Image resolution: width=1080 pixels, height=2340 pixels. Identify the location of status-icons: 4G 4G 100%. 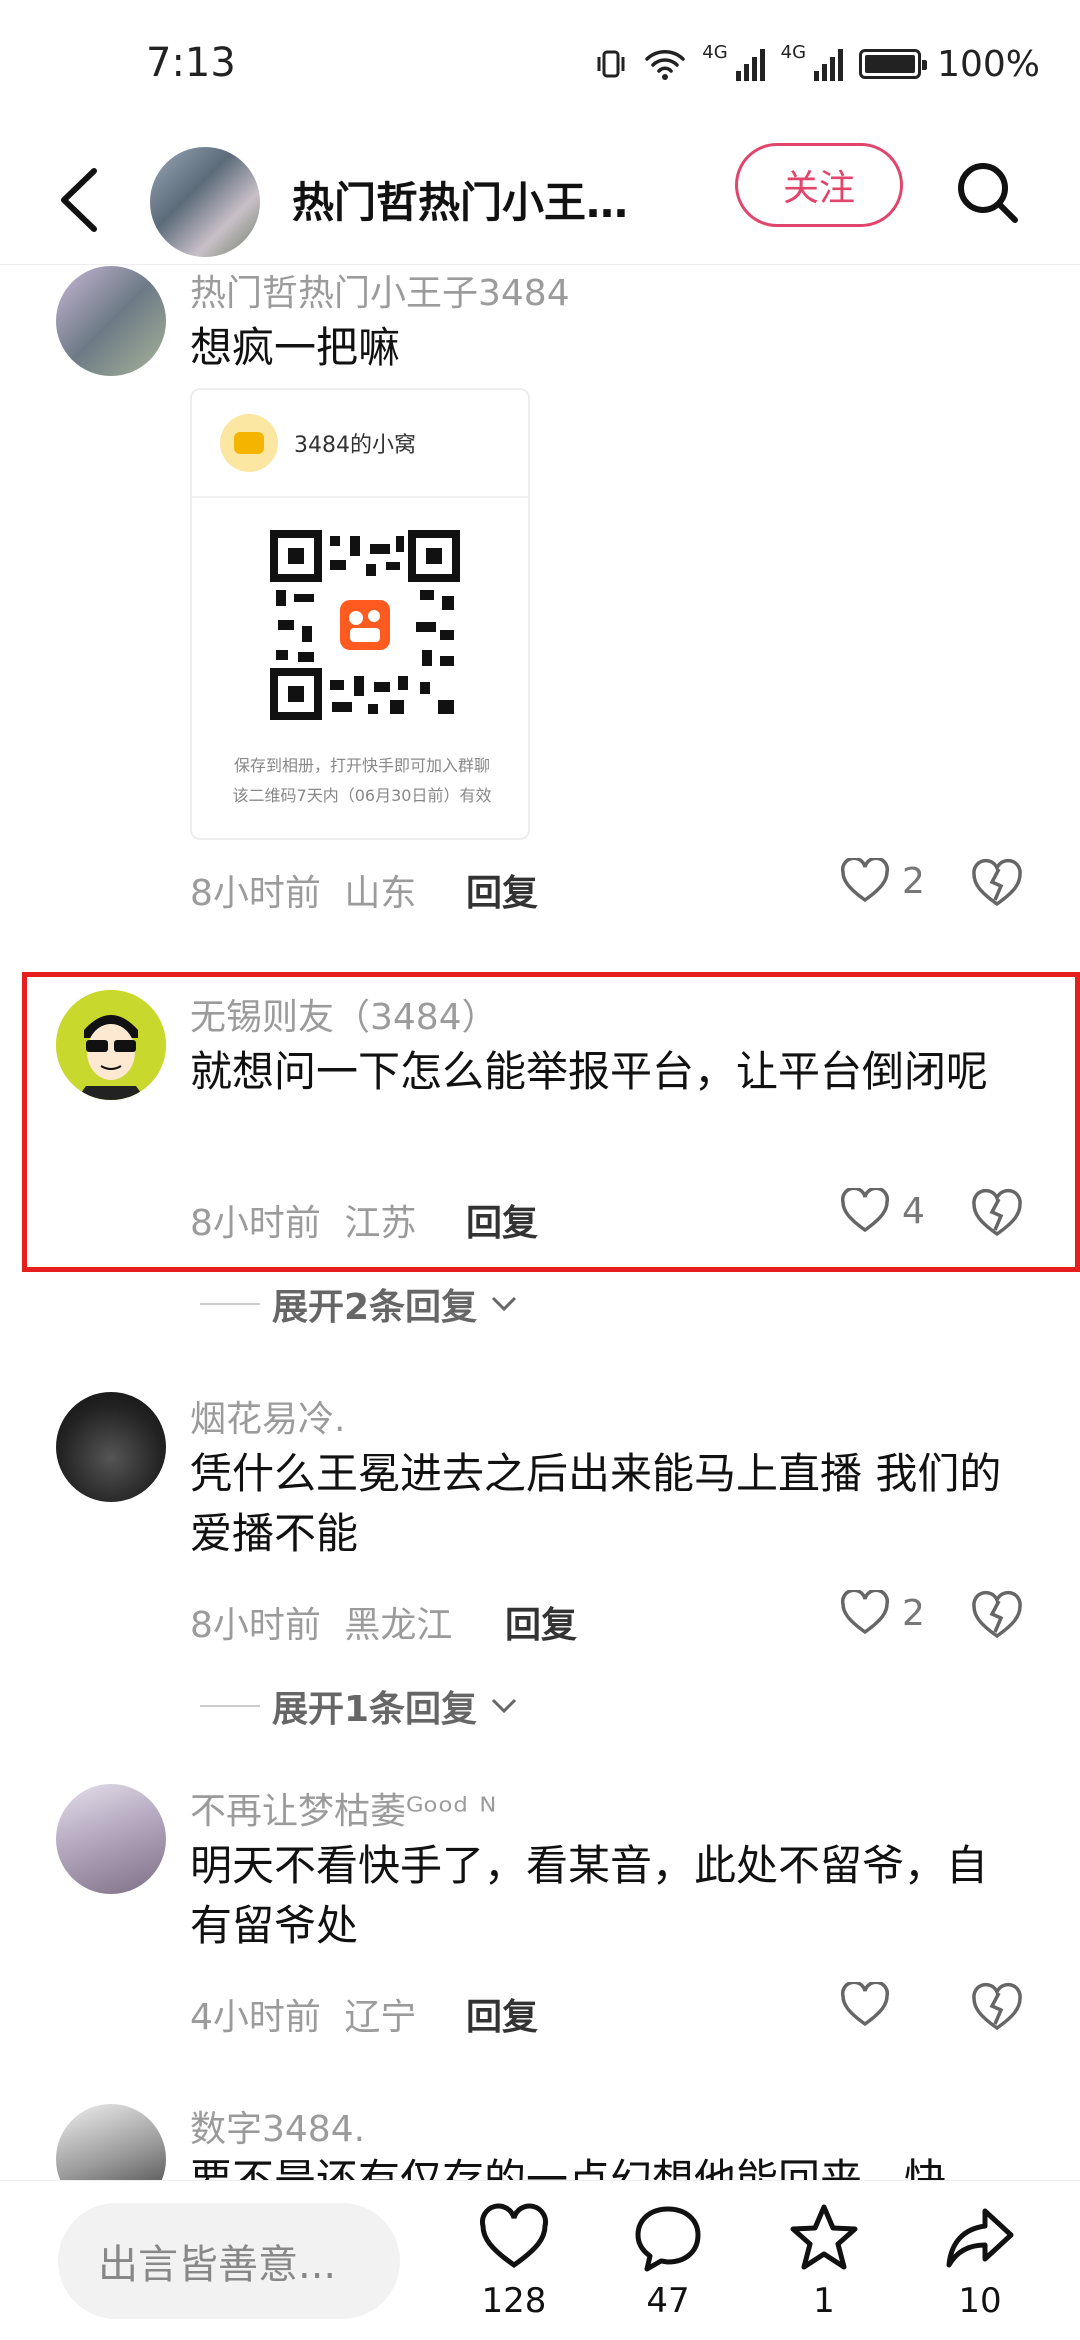
(817, 64).